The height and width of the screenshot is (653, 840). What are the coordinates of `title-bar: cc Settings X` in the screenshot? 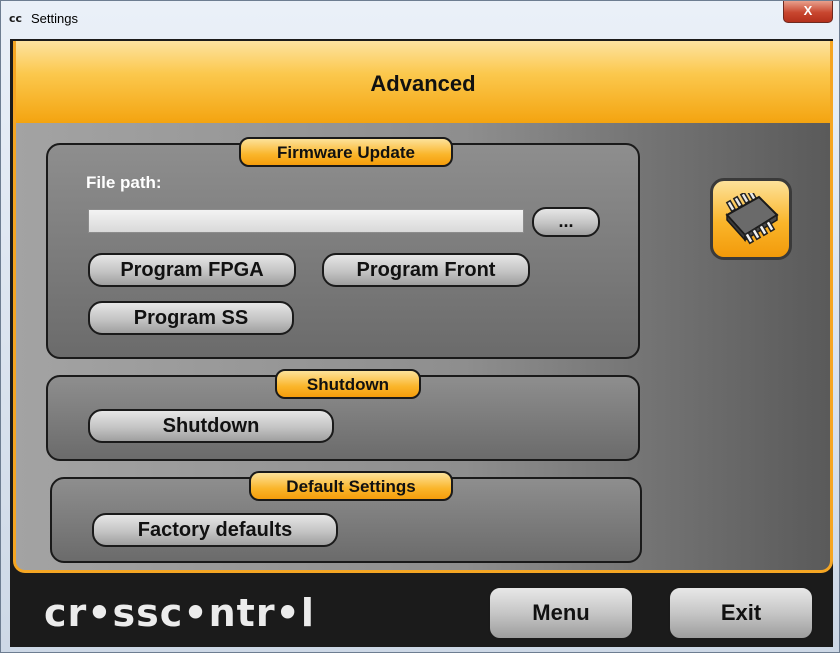 It's located at (420, 20).